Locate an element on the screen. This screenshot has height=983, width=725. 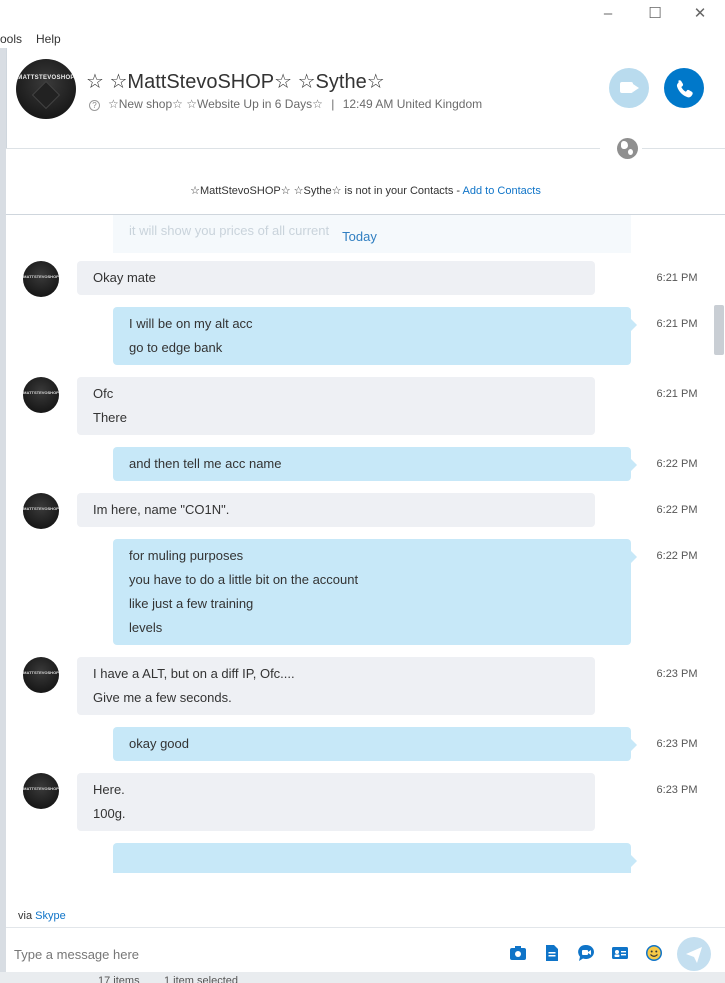
video-call-button is located at coordinates (629, 88).